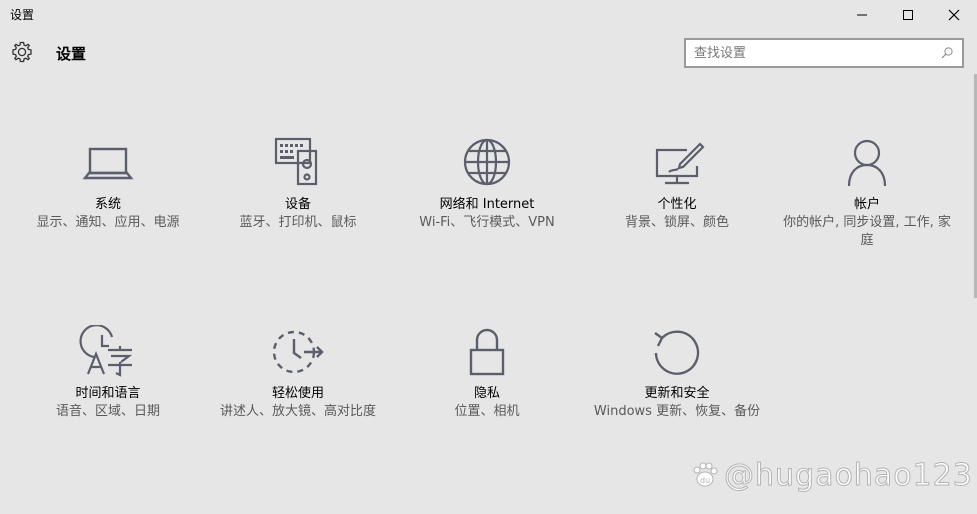 This screenshot has height=514, width=977. I want to click on globe-icon, so click(487, 162).